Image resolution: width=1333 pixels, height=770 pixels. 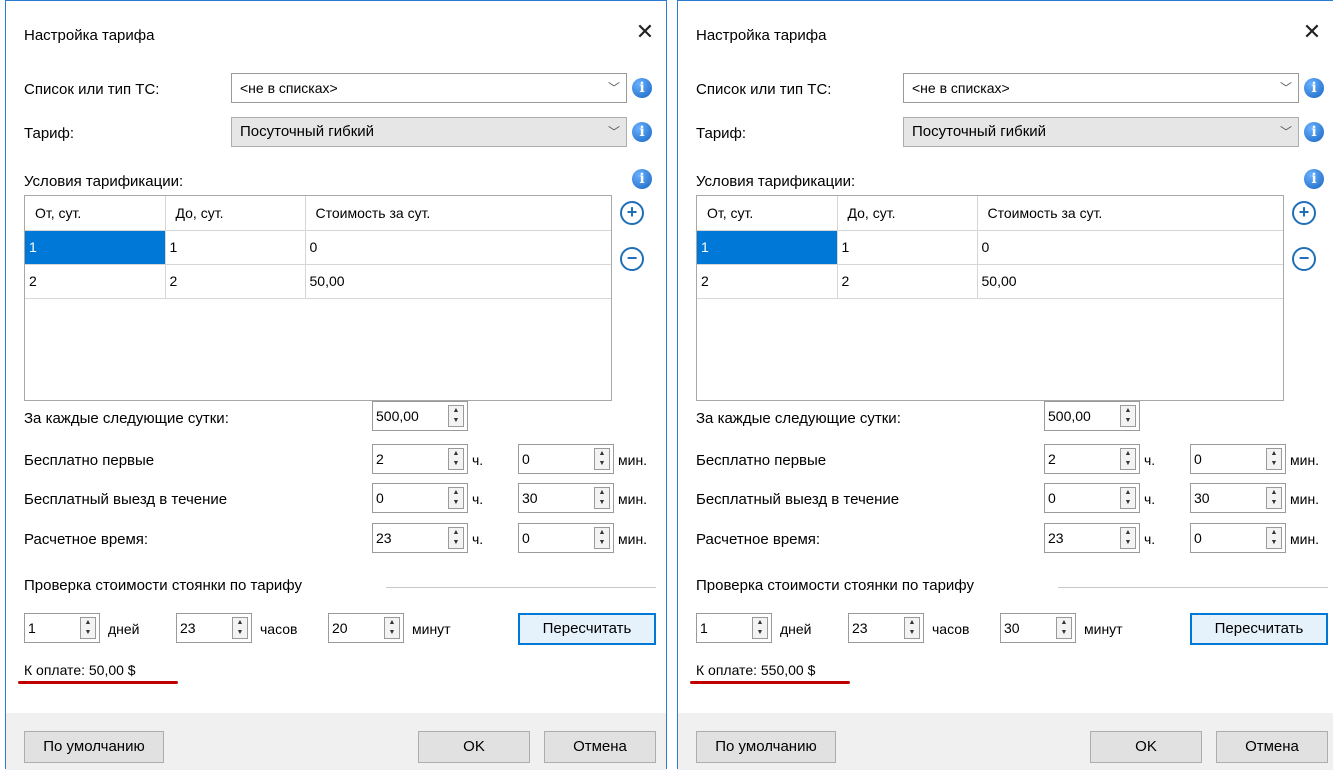 I want to click on minutes-unit: мин., so click(x=1305, y=539).